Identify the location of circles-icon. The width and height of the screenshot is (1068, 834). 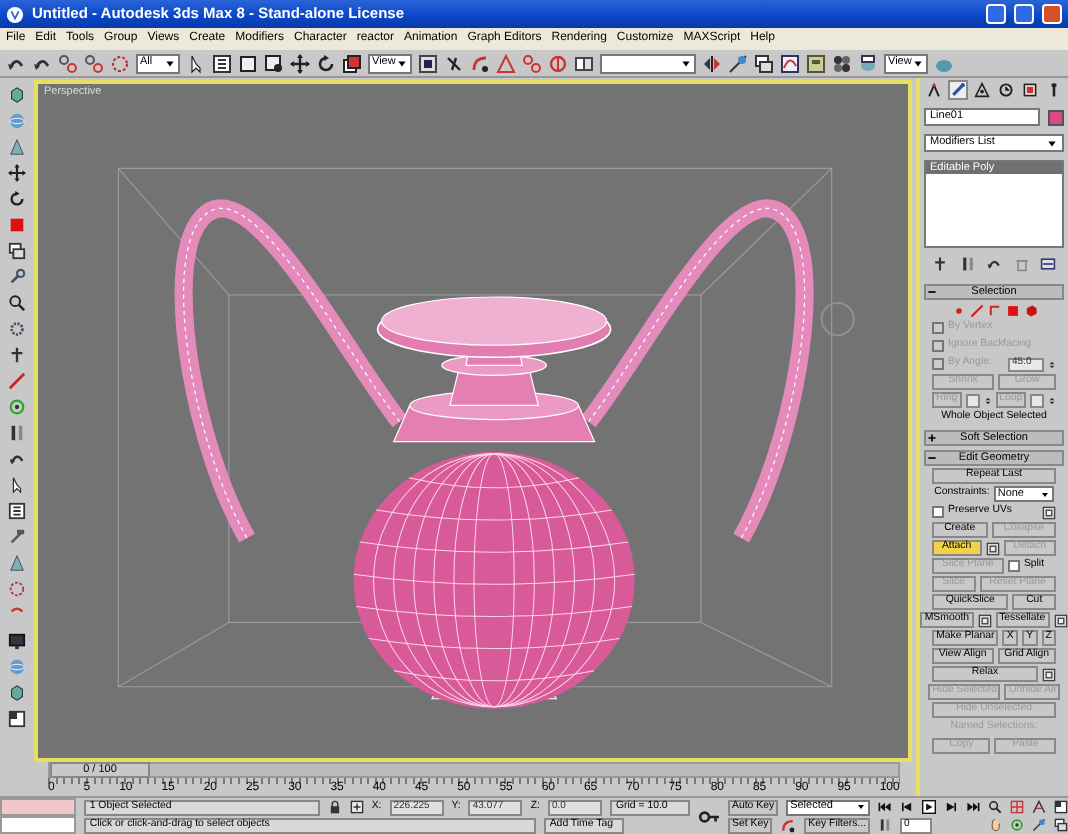
(532, 63).